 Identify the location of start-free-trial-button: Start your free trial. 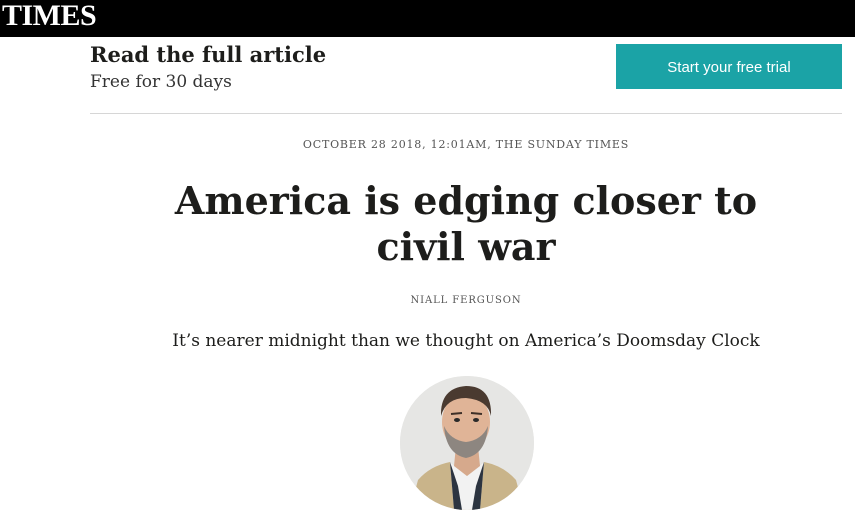
(729, 66).